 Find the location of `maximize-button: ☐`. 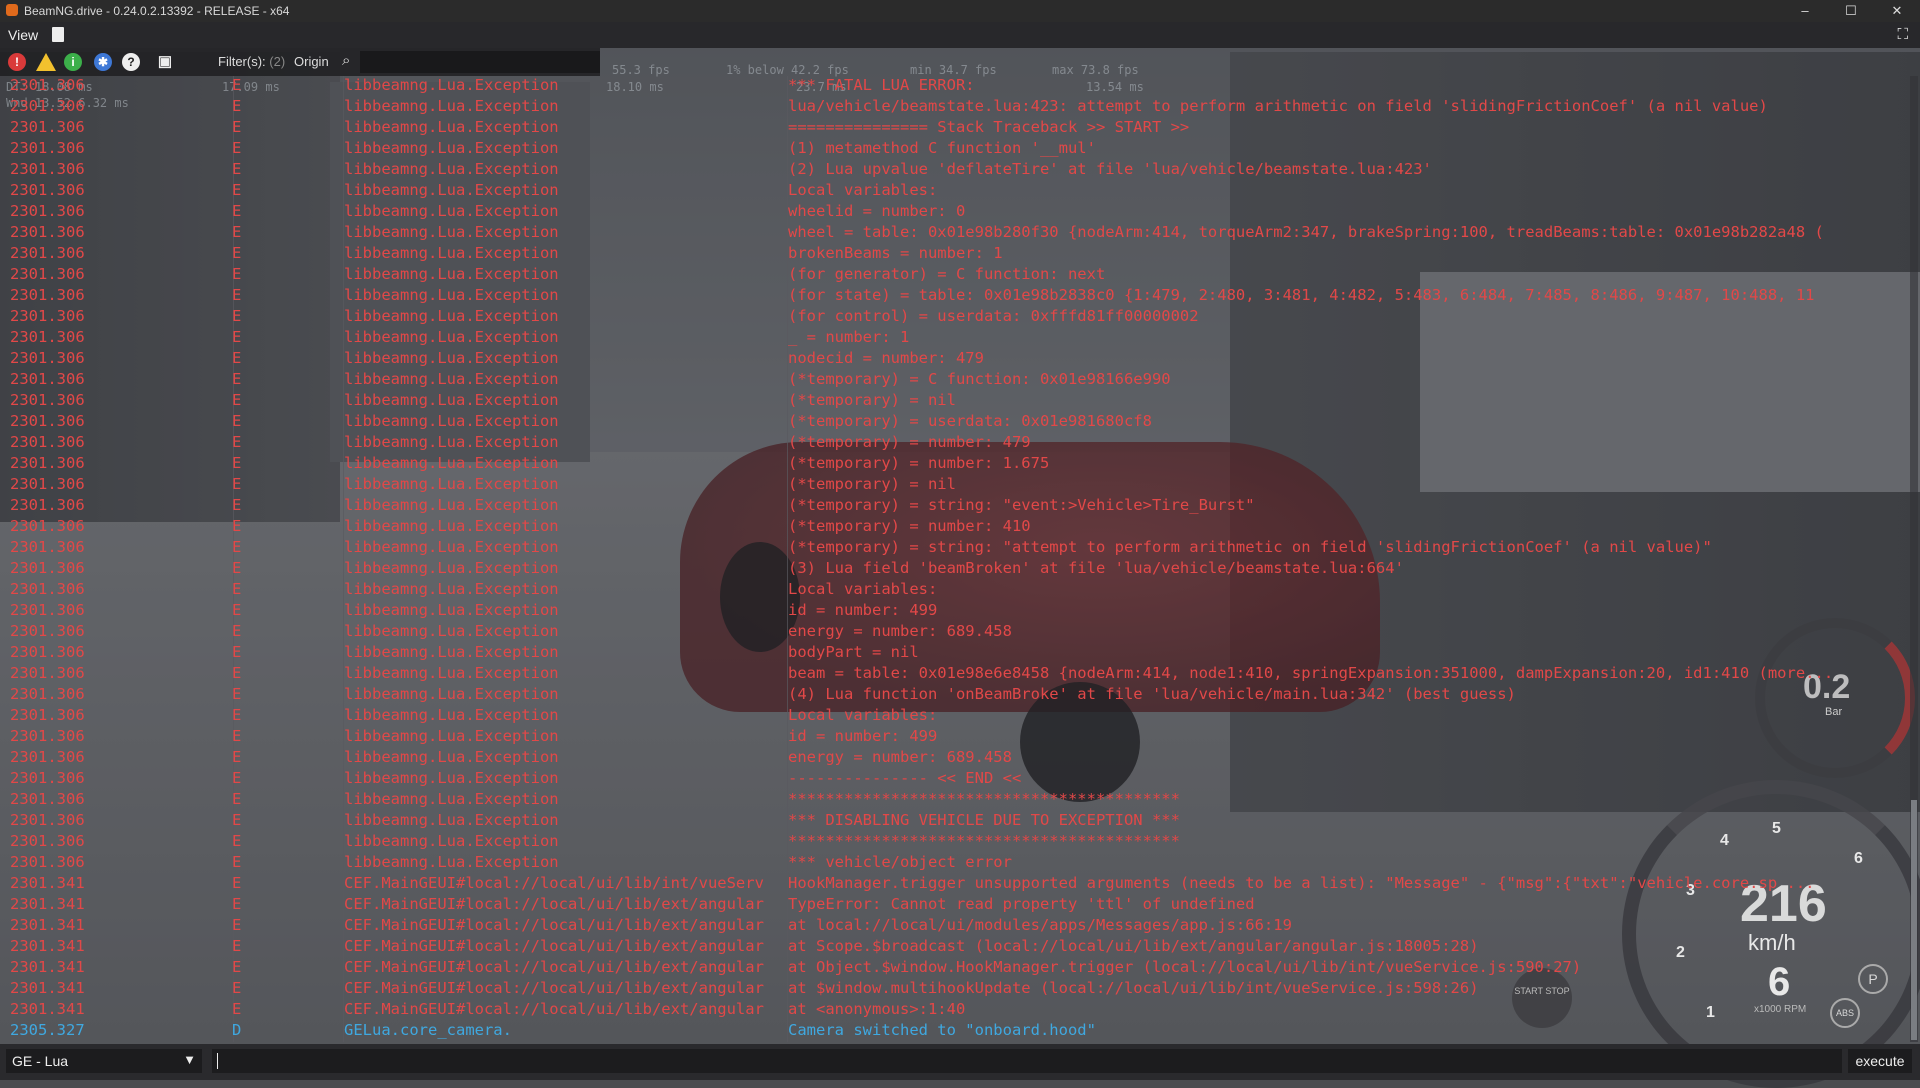

maximize-button: ☐ is located at coordinates (1851, 11).